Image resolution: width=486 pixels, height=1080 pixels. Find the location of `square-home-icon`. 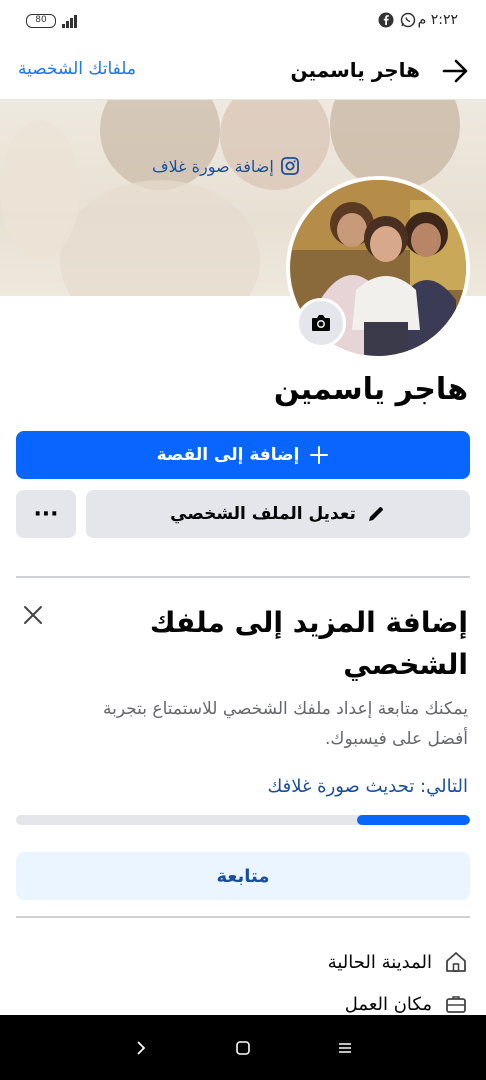

square-home-icon is located at coordinates (243, 1048).